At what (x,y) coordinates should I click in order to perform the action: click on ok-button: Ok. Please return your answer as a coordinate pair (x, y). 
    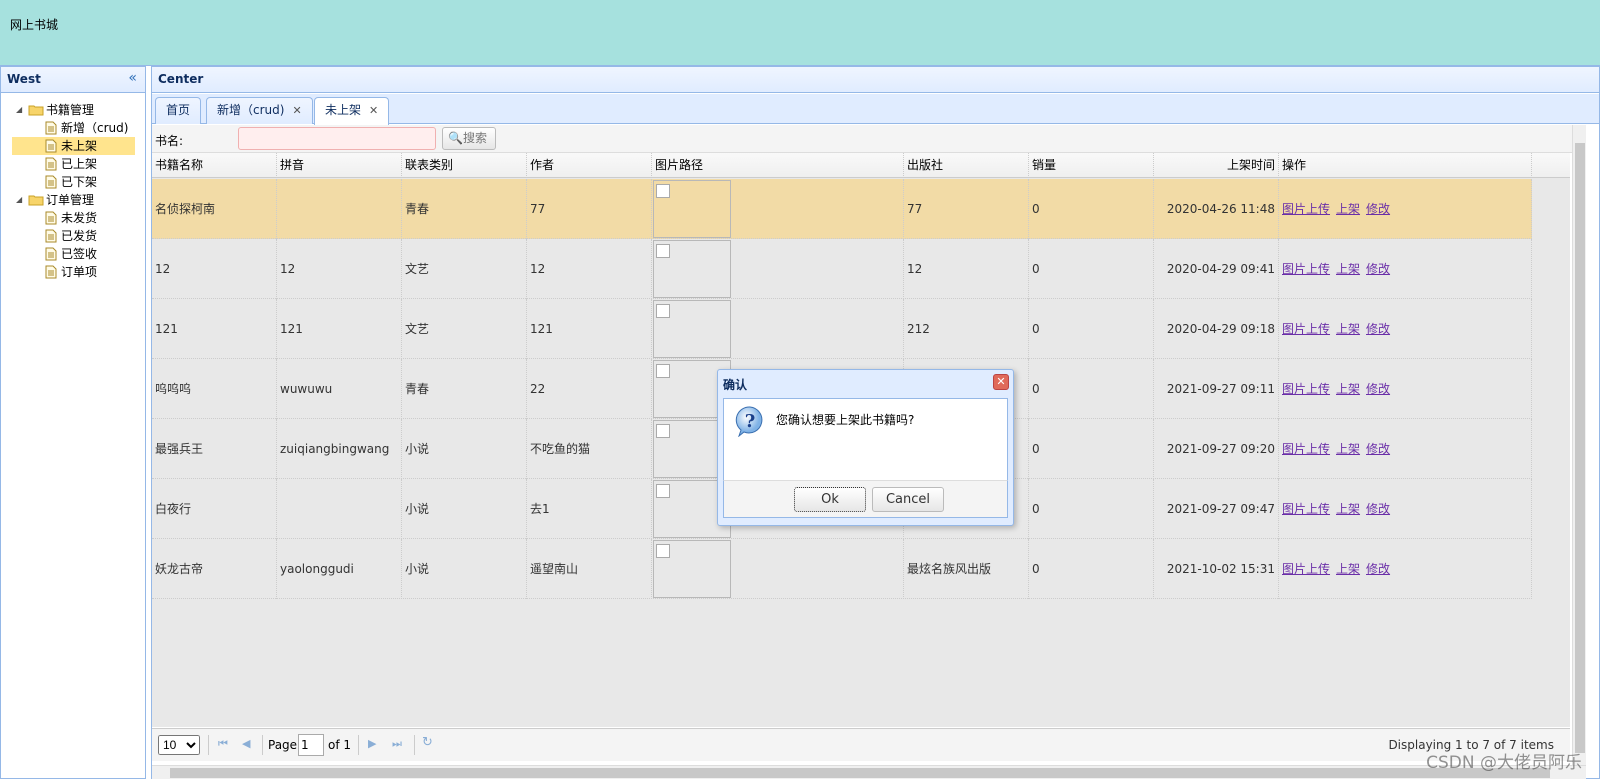
    Looking at the image, I should click on (830, 499).